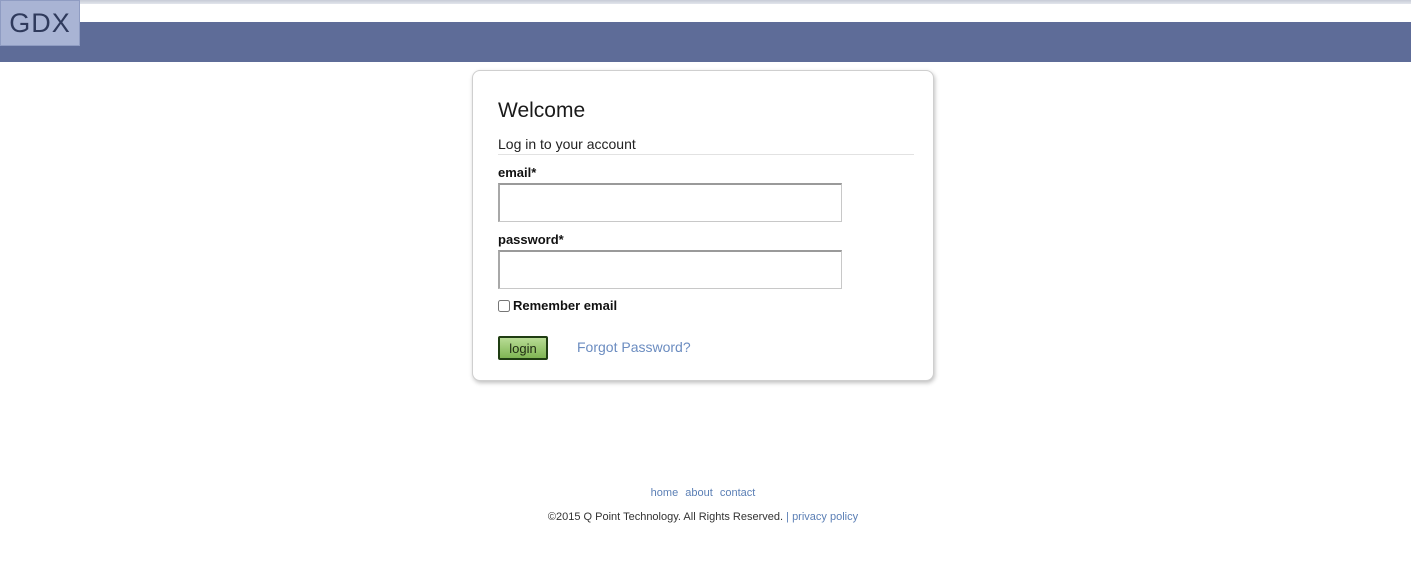  What do you see at coordinates (567, 144) in the screenshot?
I see `login-subtitle: Log in to your account` at bounding box center [567, 144].